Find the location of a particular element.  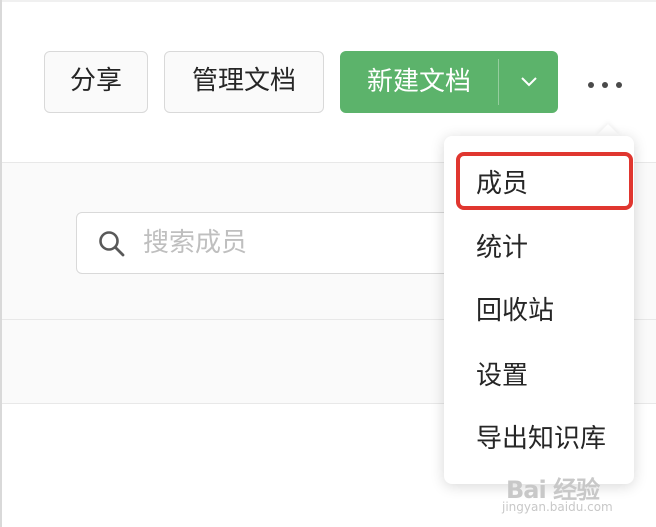

new-doc-dropdown-toggle is located at coordinates (528, 82).